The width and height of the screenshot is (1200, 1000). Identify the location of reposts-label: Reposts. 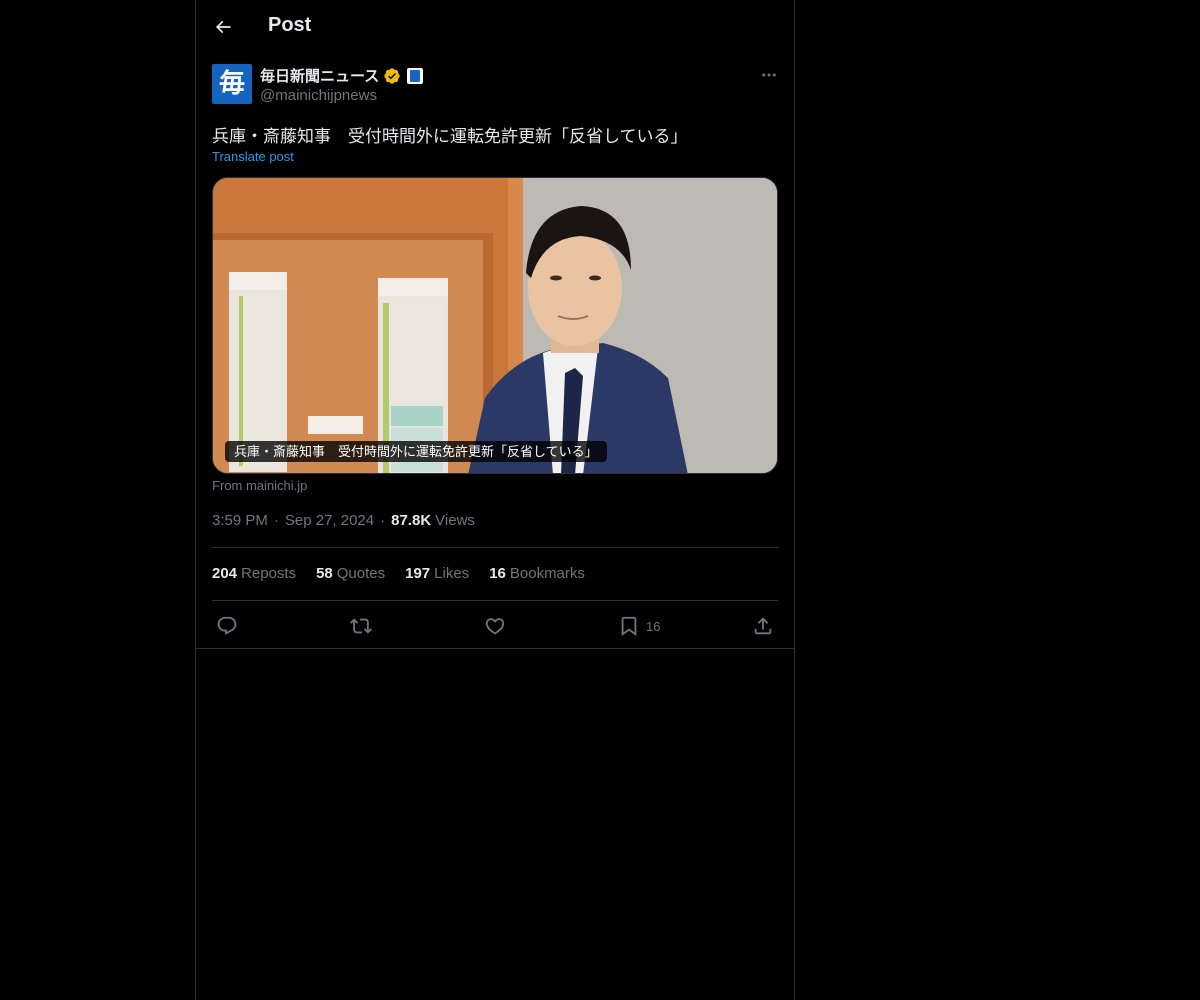
(269, 573).